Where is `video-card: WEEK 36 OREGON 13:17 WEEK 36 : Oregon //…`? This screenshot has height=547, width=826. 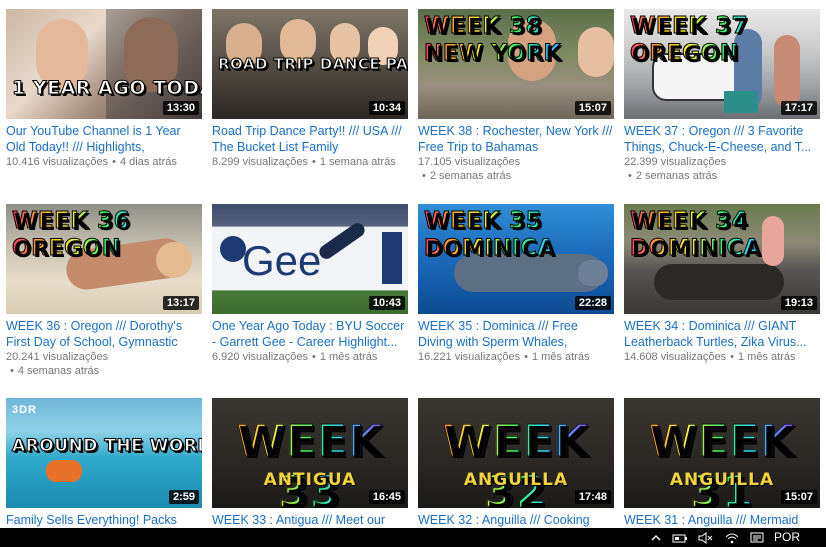
video-card: WEEK 36 OREGON 13:17 WEEK 36 : Oregon //… is located at coordinates (104, 291).